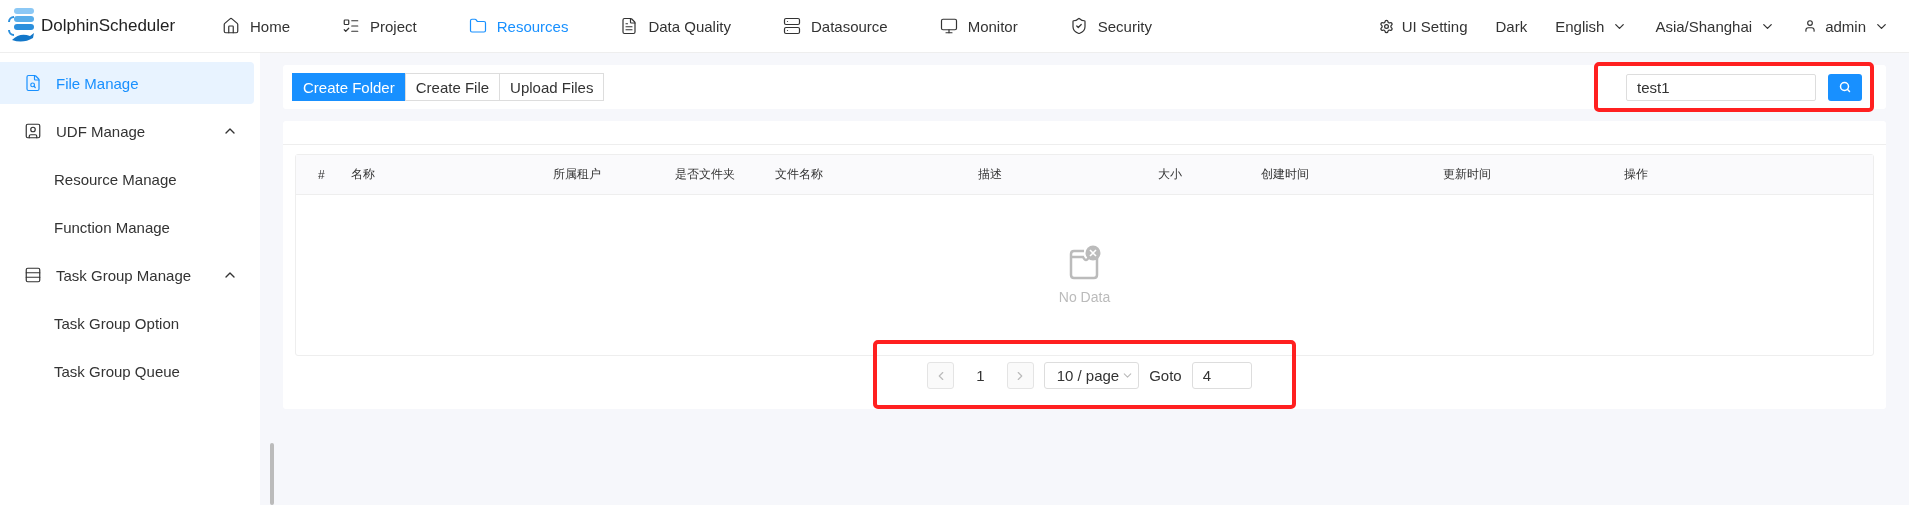 Image resolution: width=1909 pixels, height=505 pixels. I want to click on server-icon, so click(791, 26).